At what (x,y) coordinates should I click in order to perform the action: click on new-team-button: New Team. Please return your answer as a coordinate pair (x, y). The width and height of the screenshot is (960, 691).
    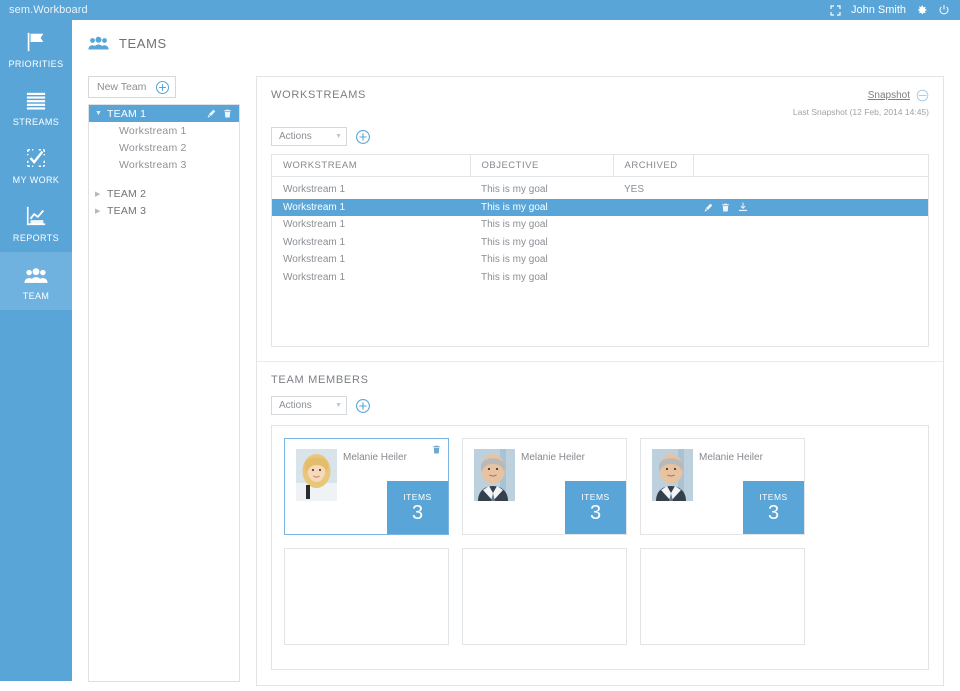
    Looking at the image, I should click on (132, 87).